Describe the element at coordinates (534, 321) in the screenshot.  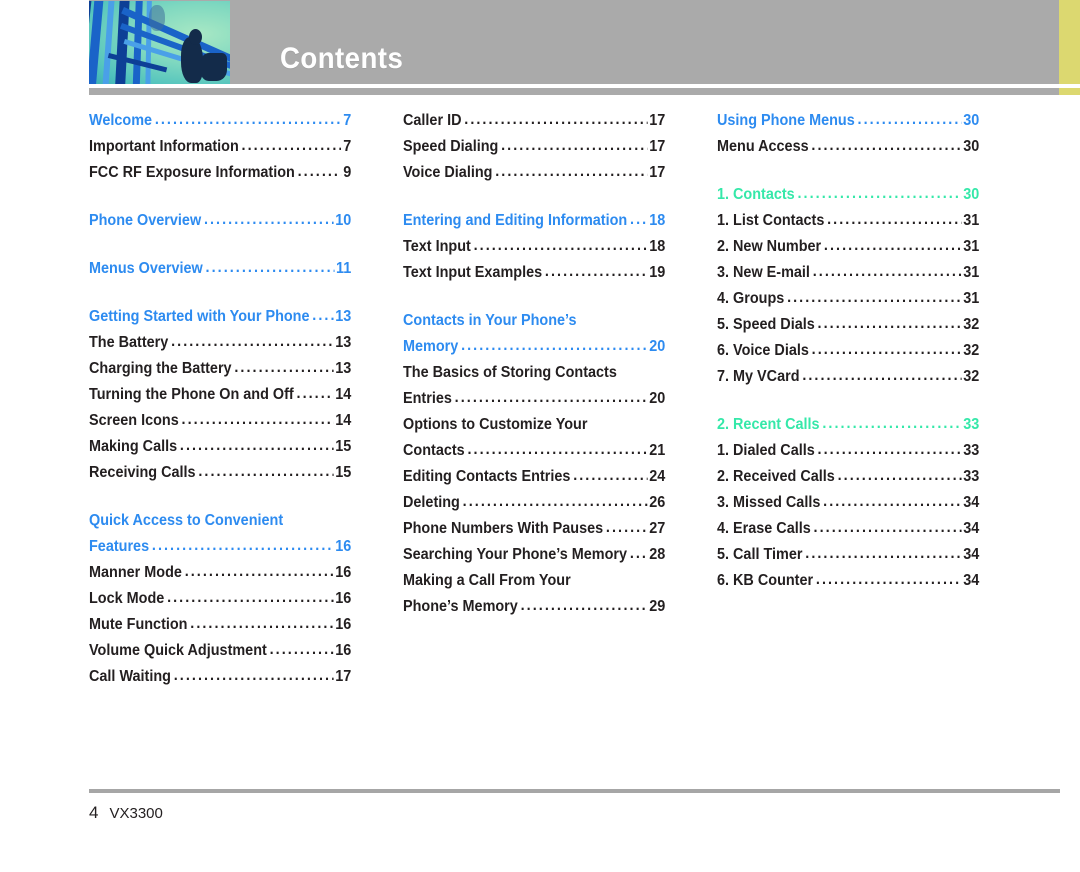
I see `toc-entry: Contacts in Your Phone’s` at that location.